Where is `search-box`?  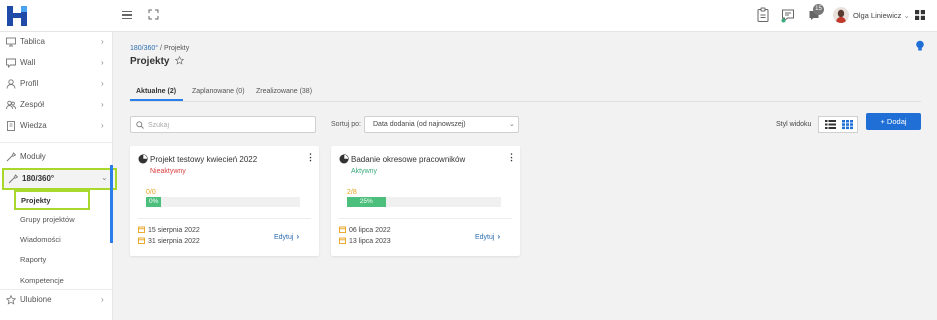
search-box is located at coordinates (223, 124).